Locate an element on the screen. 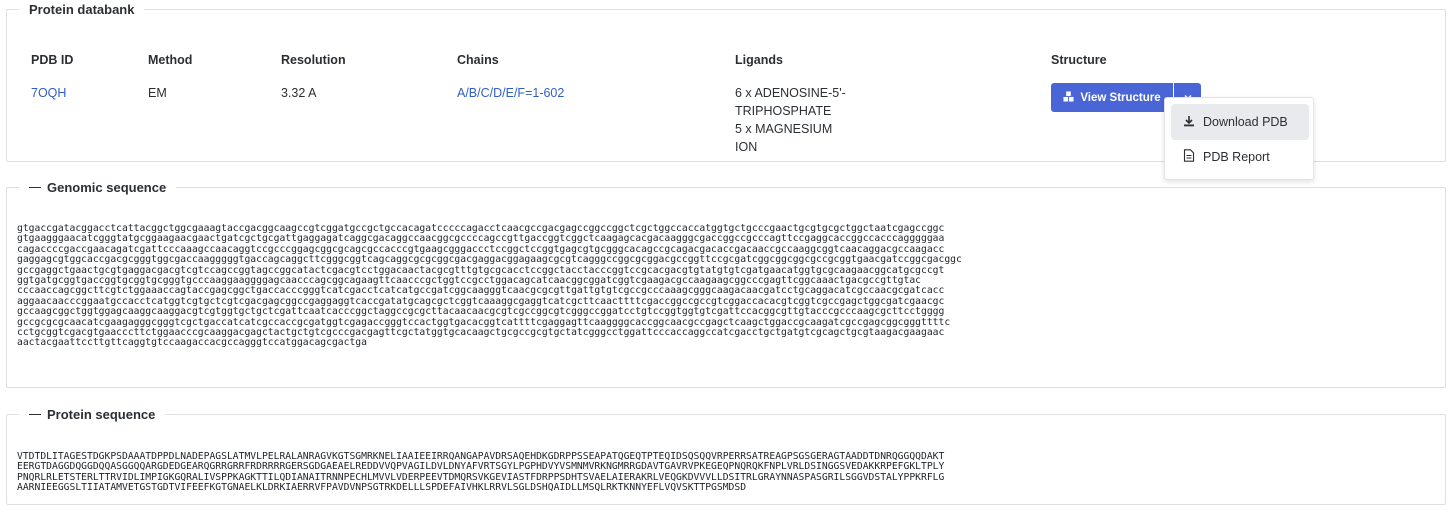  section-title: Genomic sequence is located at coordinates (97, 187).